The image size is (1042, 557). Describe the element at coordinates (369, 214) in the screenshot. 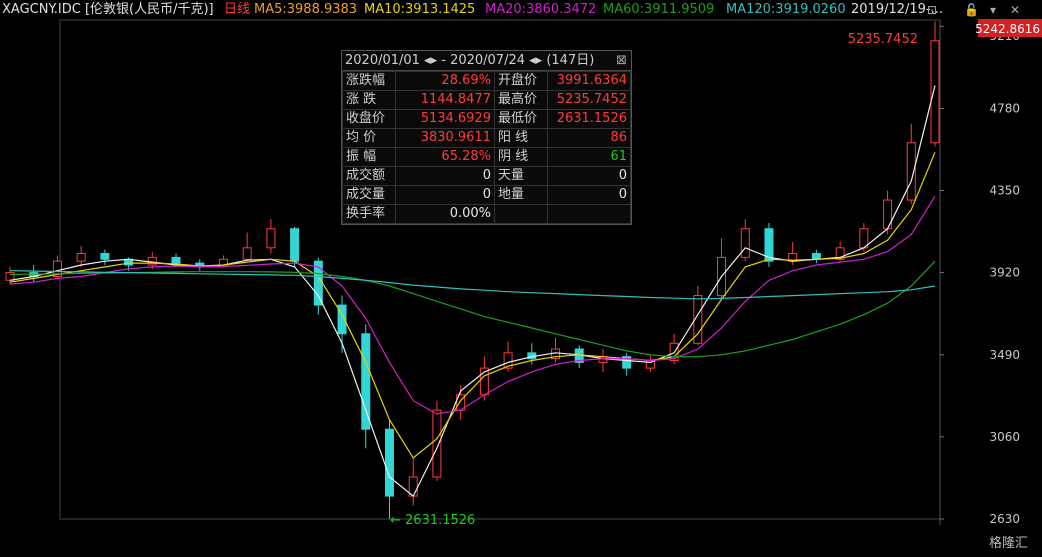

I see `stat-label: 换手率` at that location.